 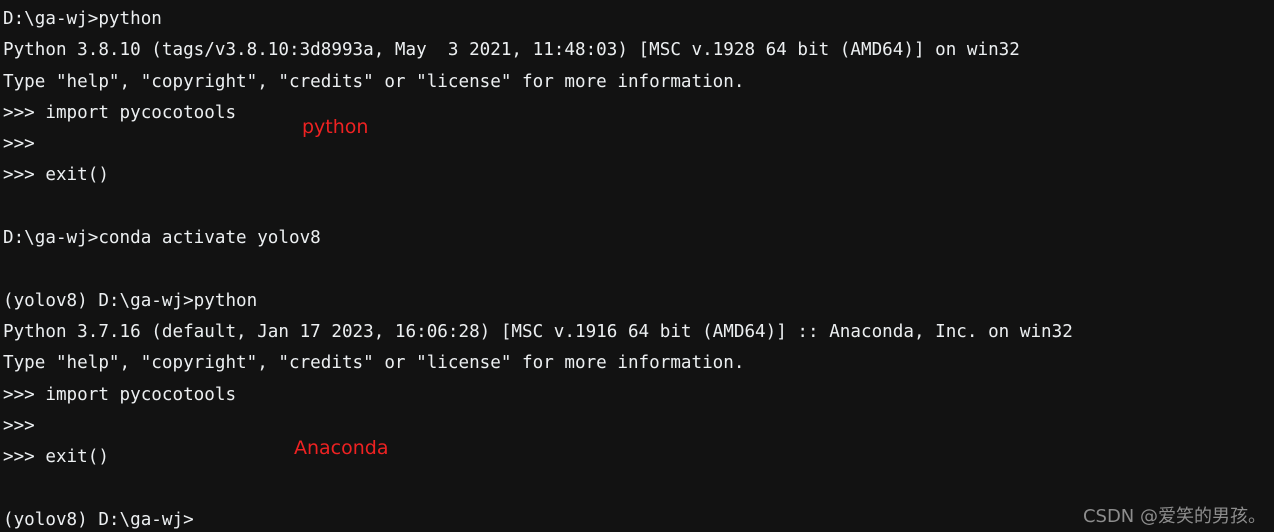 I want to click on console-line: D:\ga-wj>python, so click(x=82, y=19).